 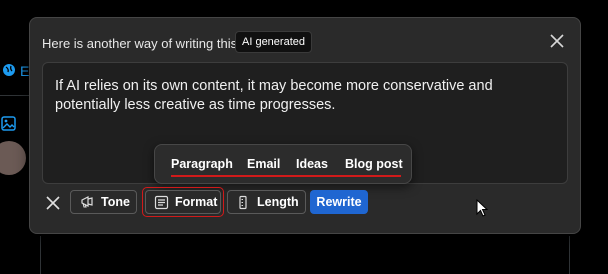 I want to click on rewrite-button: Rewrite, so click(x=339, y=202).